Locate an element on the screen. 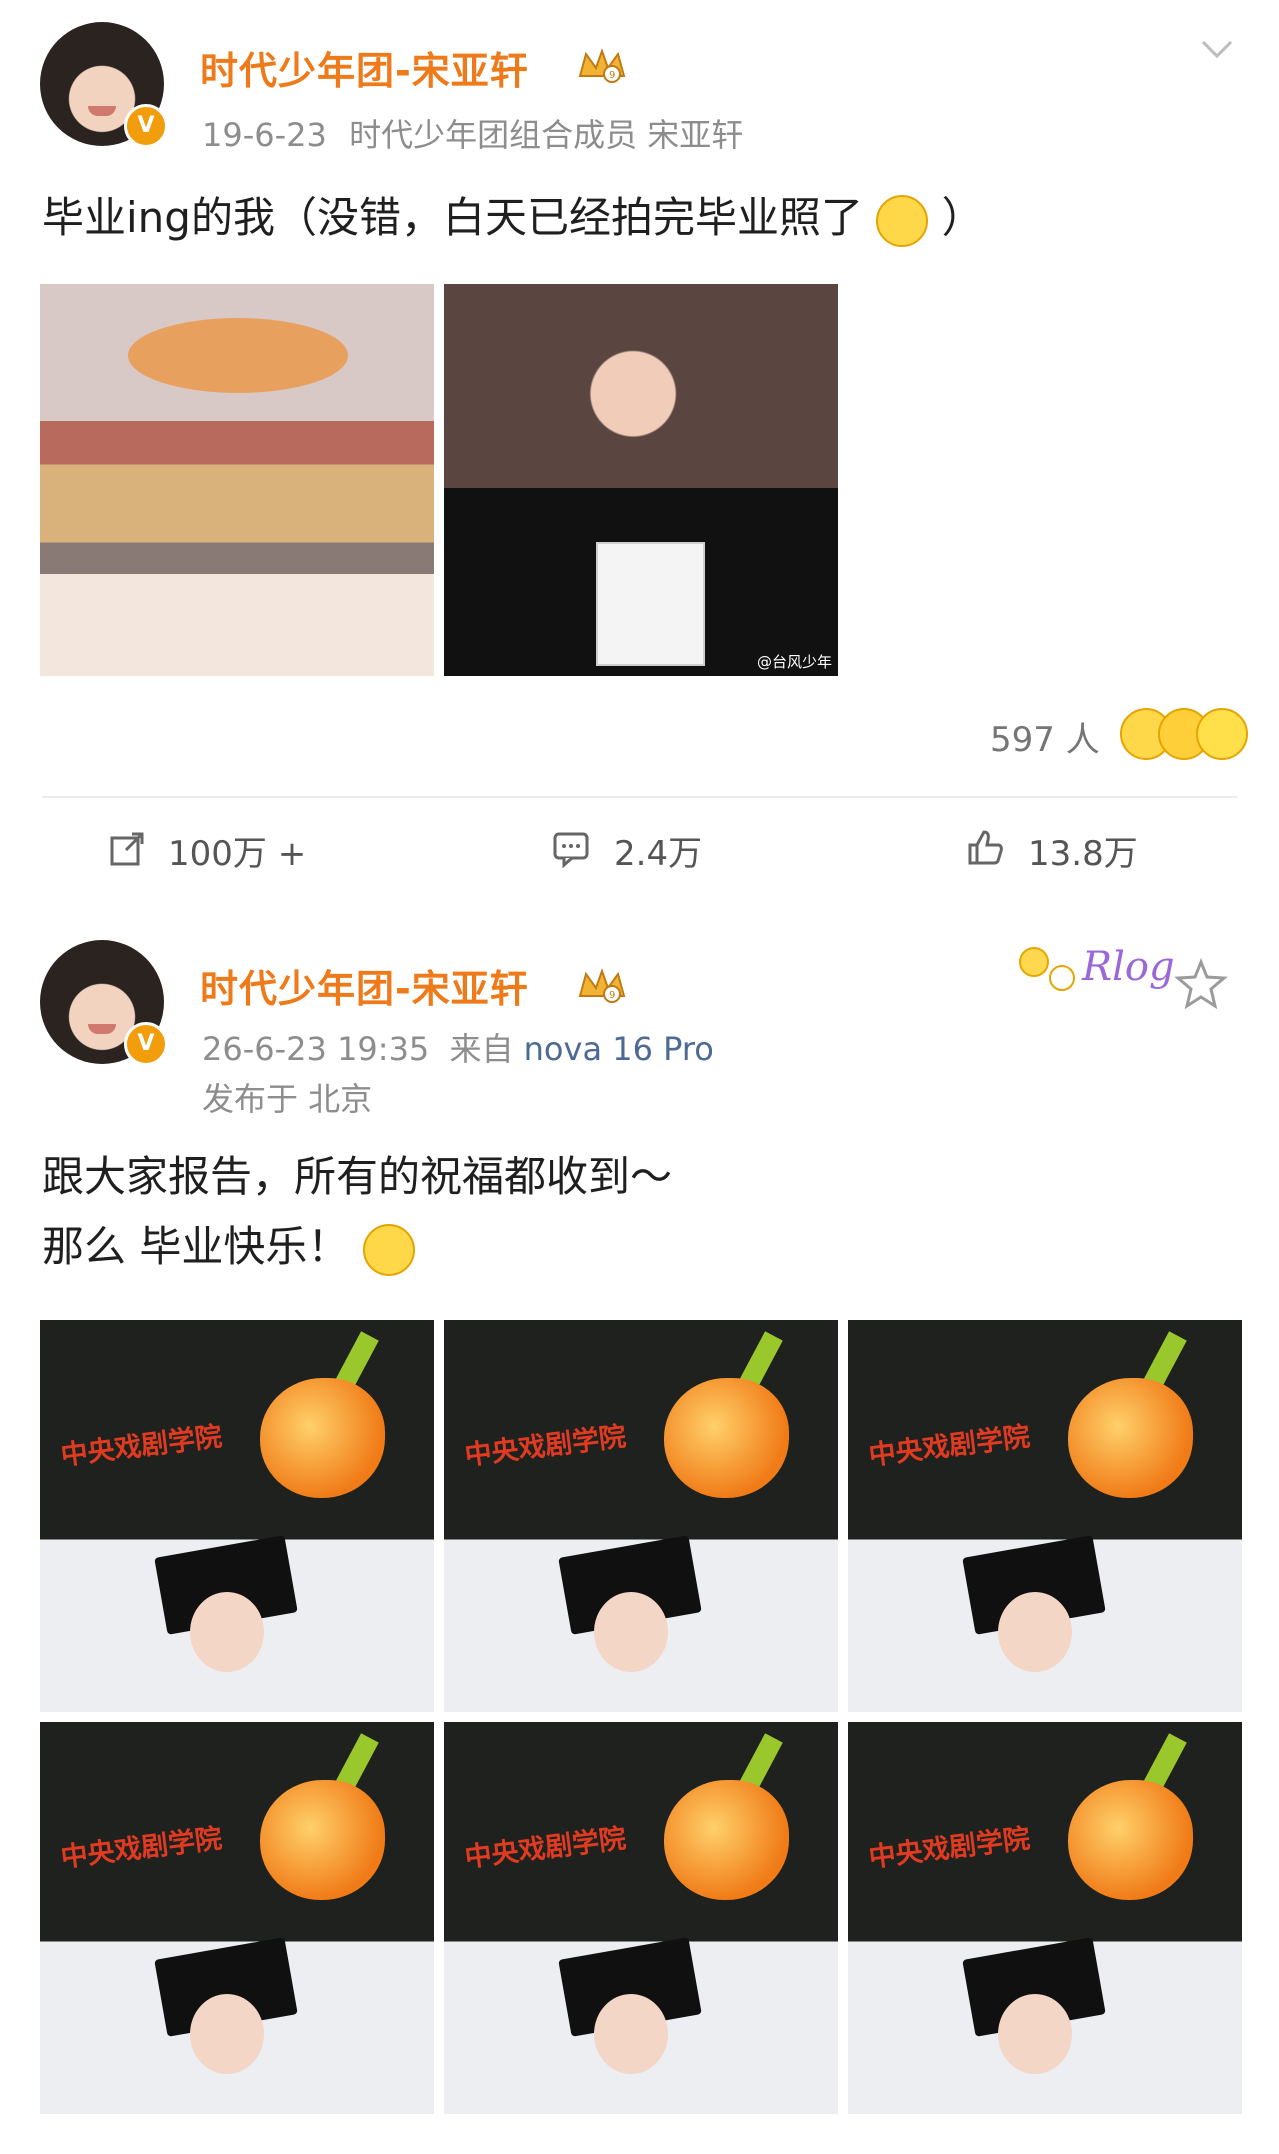 Image resolution: width=1279 pixels, height=2154 pixels. post-text-main: 毕业ing的我（没错，白天已经拍完毕业照了 is located at coordinates (452, 217).